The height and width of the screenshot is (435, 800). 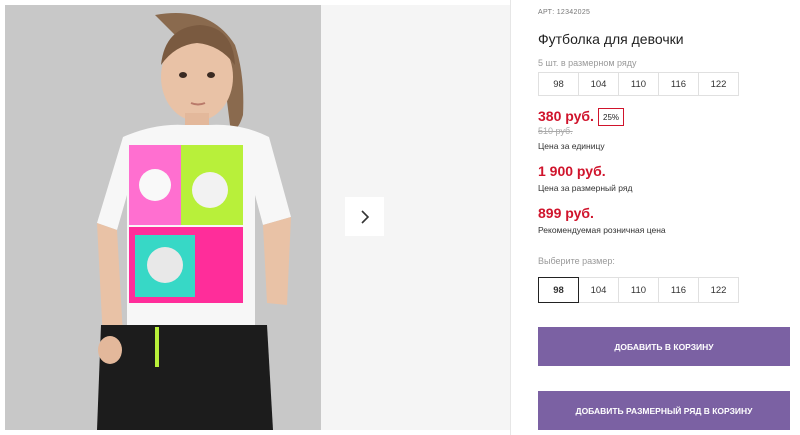 What do you see at coordinates (558, 84) in the screenshot?
I see `pack-size-98: 98` at bounding box center [558, 84].